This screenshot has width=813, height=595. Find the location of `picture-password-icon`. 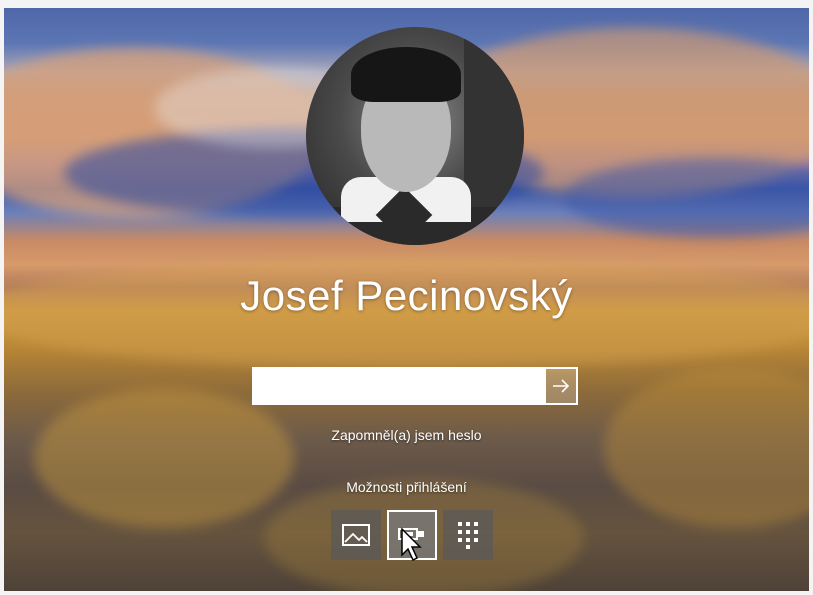

picture-password-icon is located at coordinates (356, 535).